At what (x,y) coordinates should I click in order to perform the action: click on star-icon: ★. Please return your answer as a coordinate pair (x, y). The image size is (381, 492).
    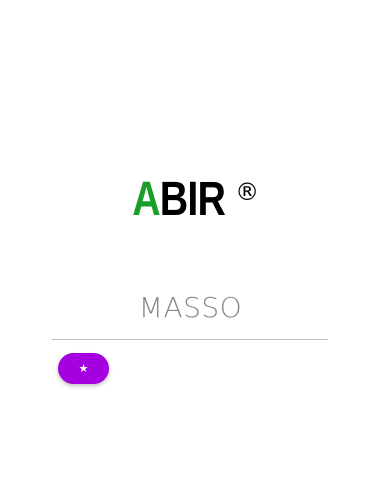
    Looking at the image, I should click on (83, 368).